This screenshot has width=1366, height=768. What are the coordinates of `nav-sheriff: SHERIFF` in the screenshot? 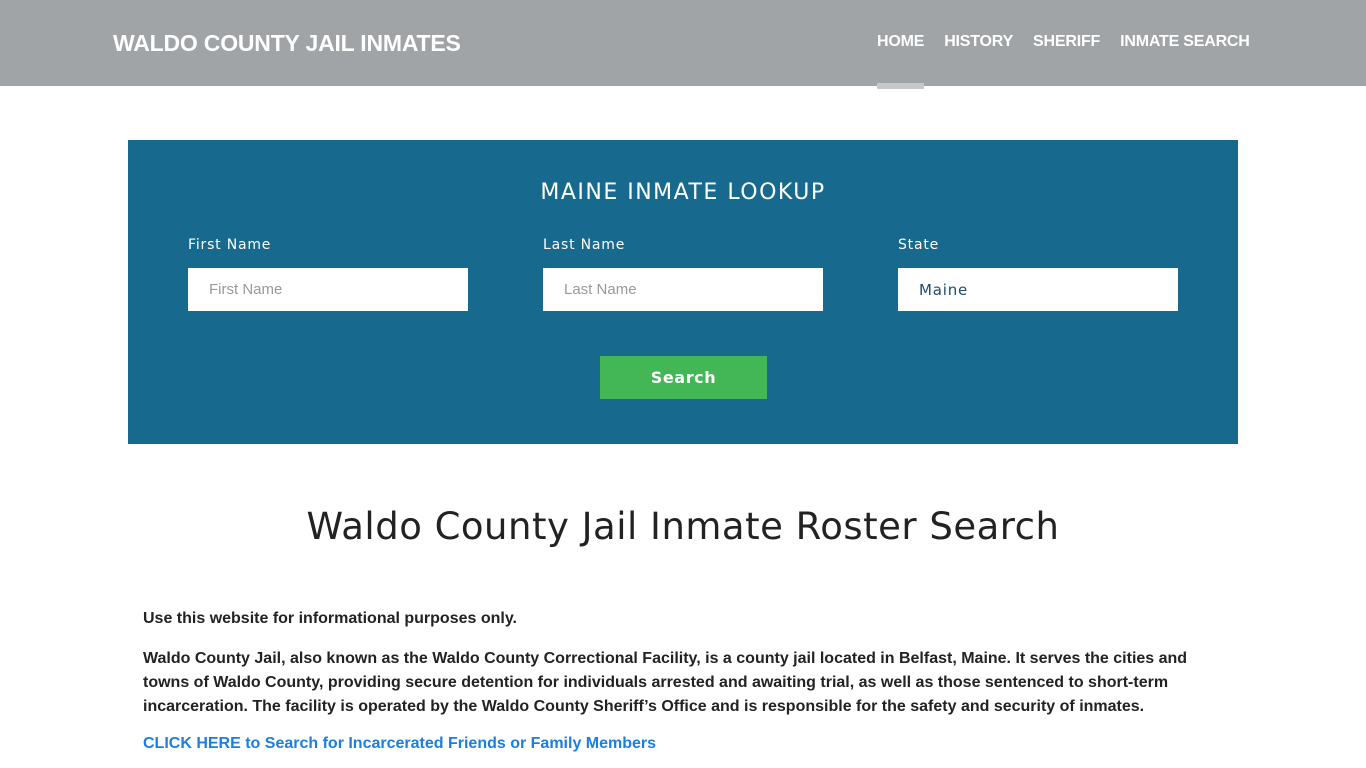 It's located at (1066, 42).